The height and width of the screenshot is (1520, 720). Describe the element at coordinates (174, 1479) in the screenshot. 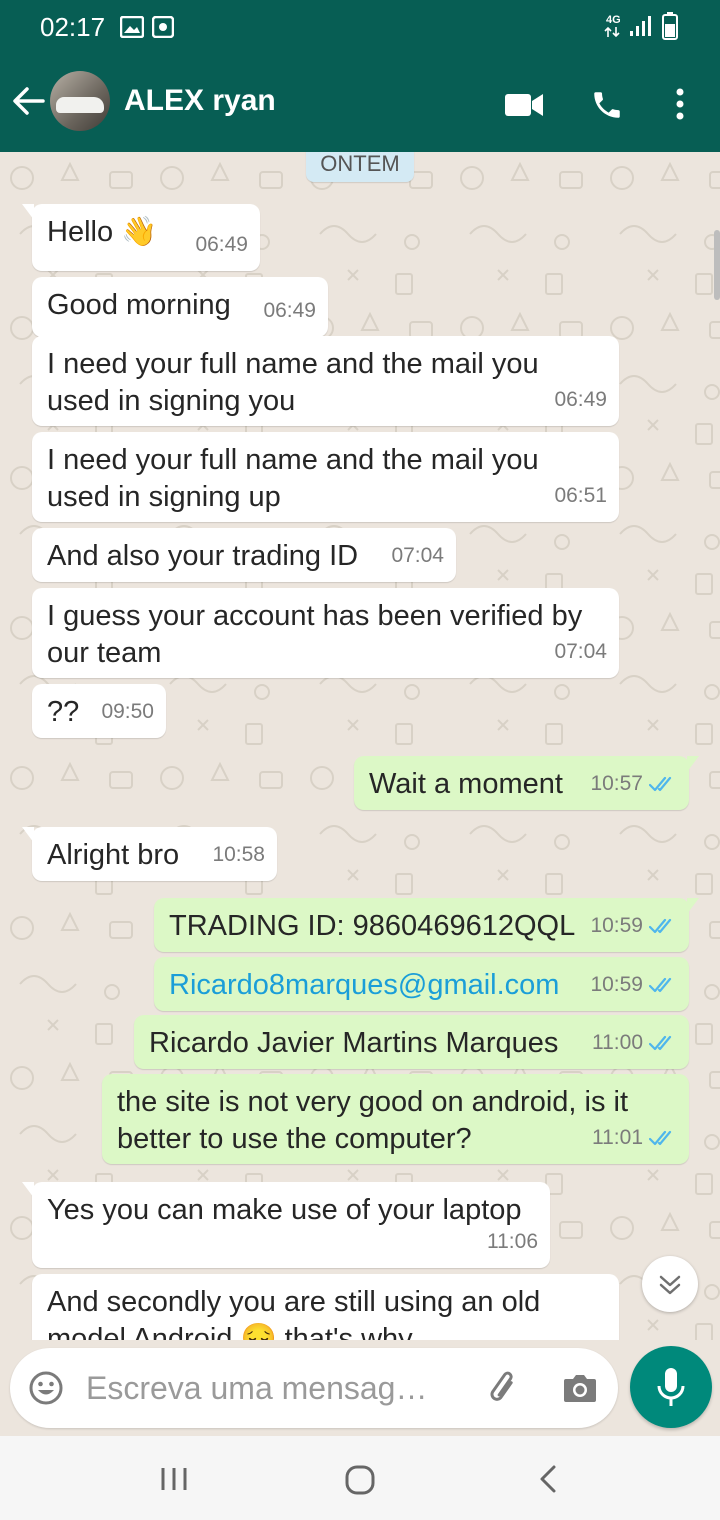

I see `recents-icon` at that location.